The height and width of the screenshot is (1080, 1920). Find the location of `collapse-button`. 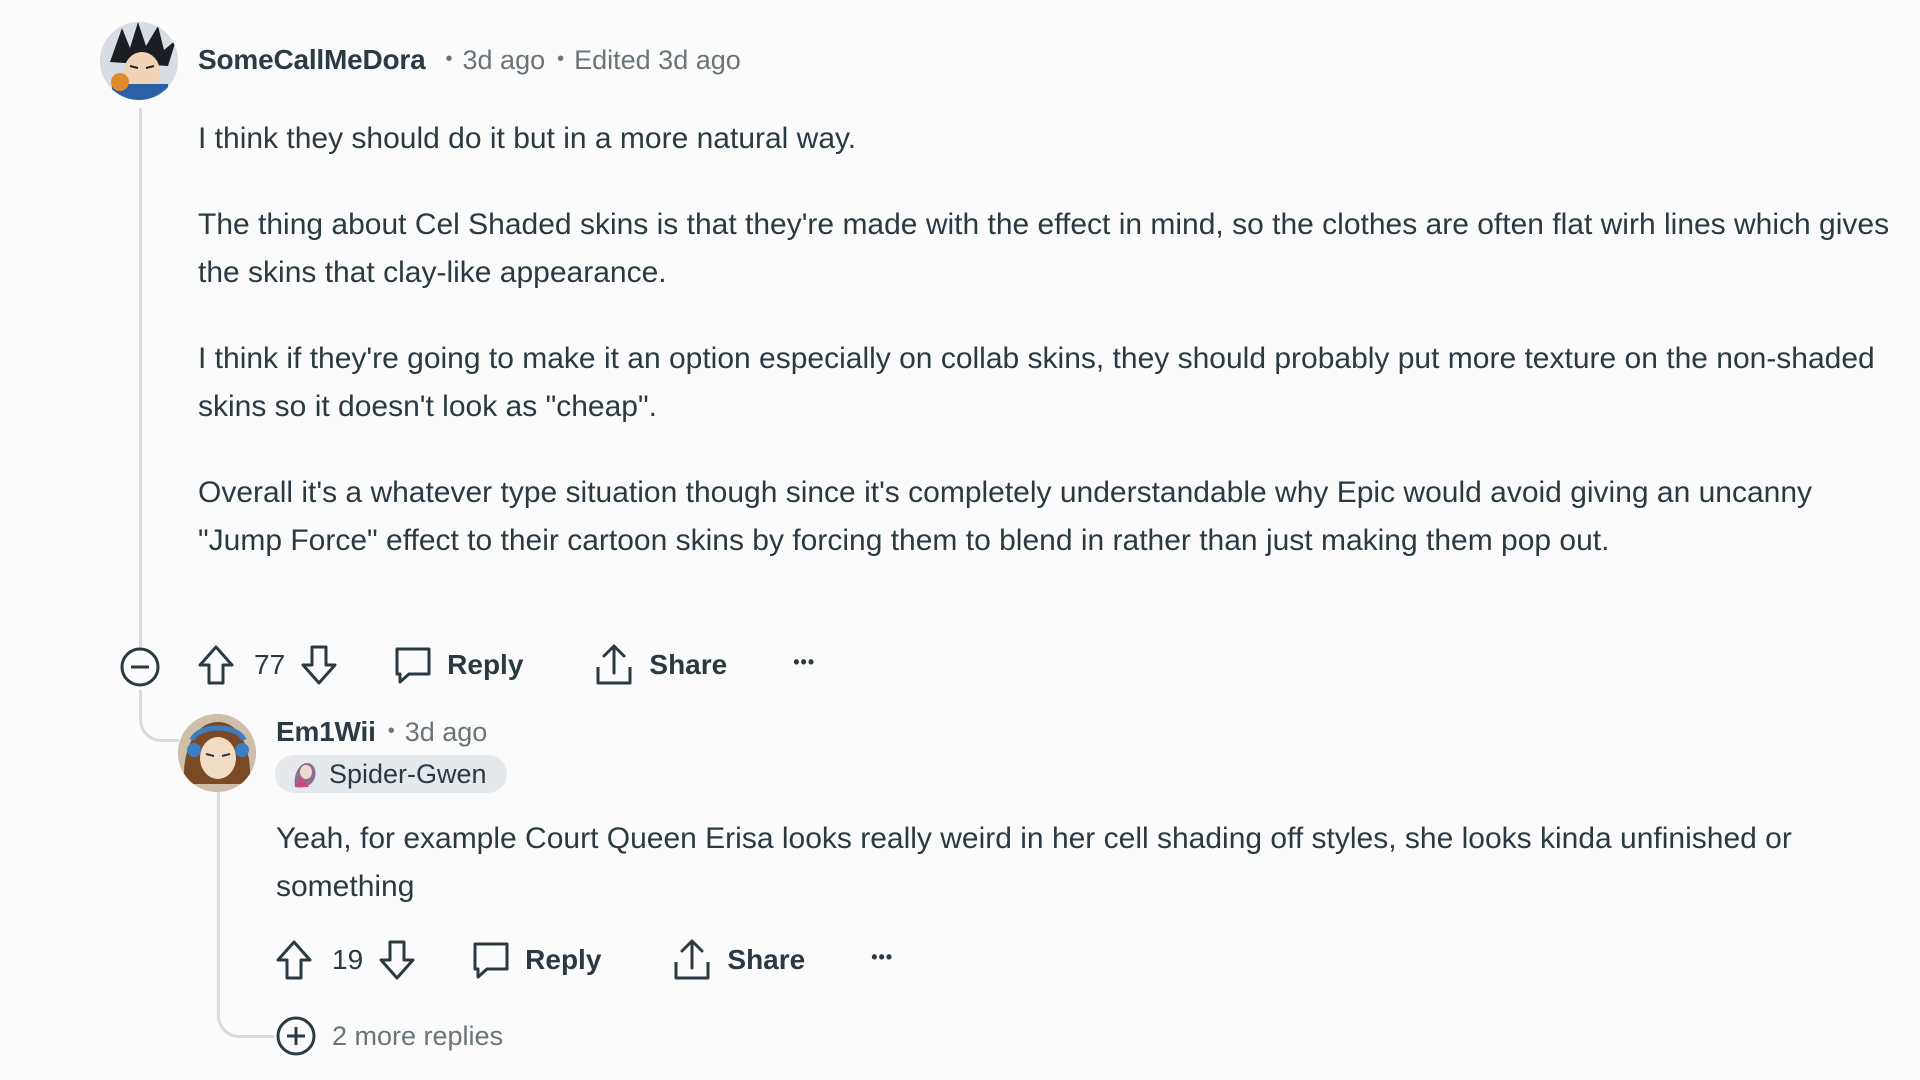

collapse-button is located at coordinates (140, 667).